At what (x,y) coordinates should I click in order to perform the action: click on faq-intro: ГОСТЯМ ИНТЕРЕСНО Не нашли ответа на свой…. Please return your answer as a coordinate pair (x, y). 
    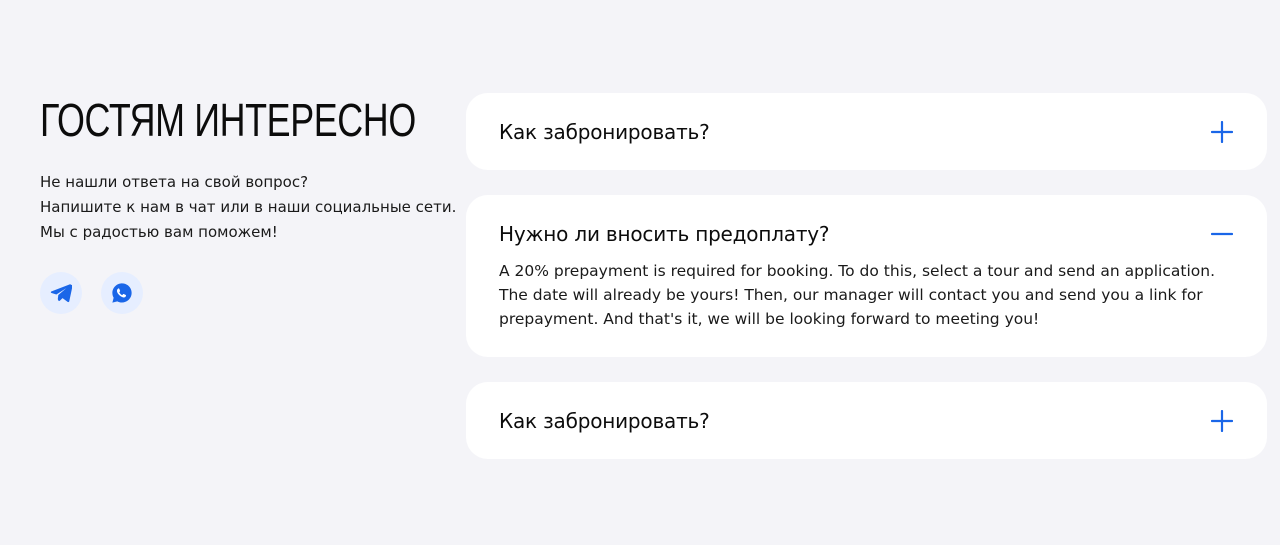
    Looking at the image, I should click on (250, 203).